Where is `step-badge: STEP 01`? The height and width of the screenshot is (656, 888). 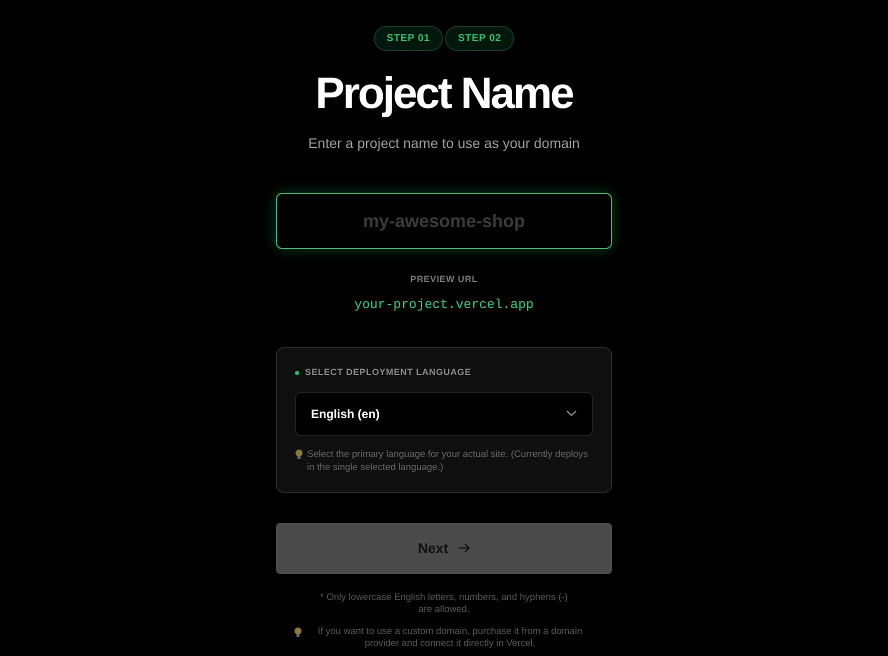
step-badge: STEP 01 is located at coordinates (408, 38).